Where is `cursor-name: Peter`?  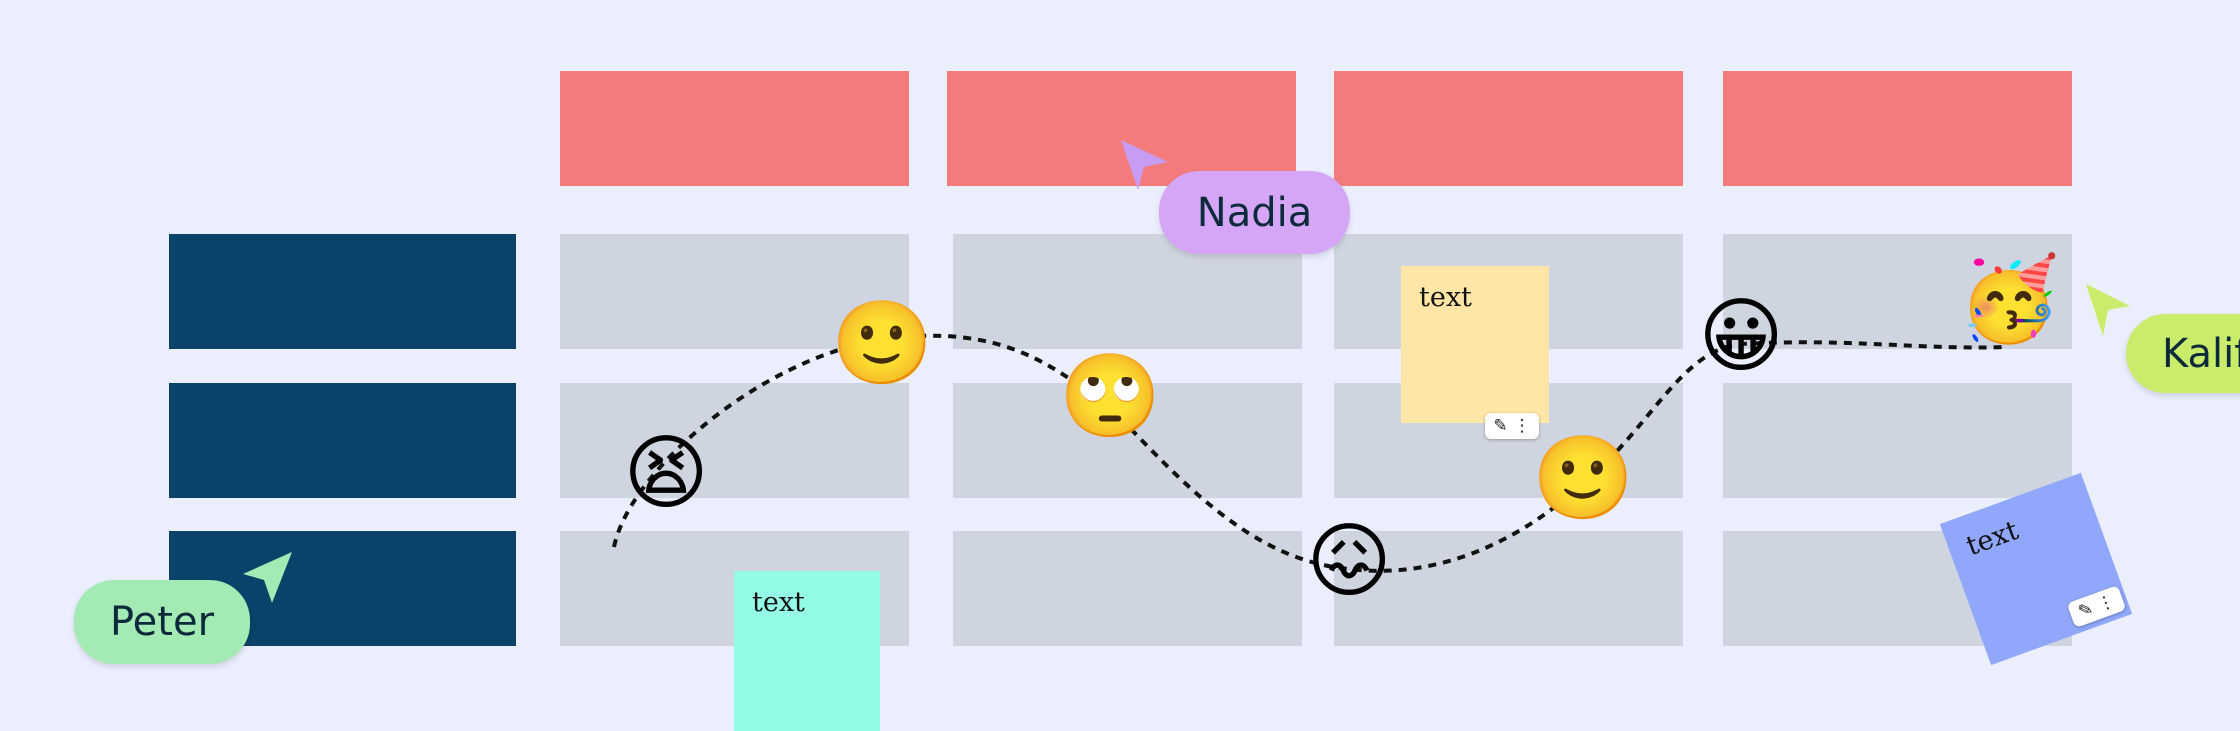
cursor-name: Peter is located at coordinates (162, 622).